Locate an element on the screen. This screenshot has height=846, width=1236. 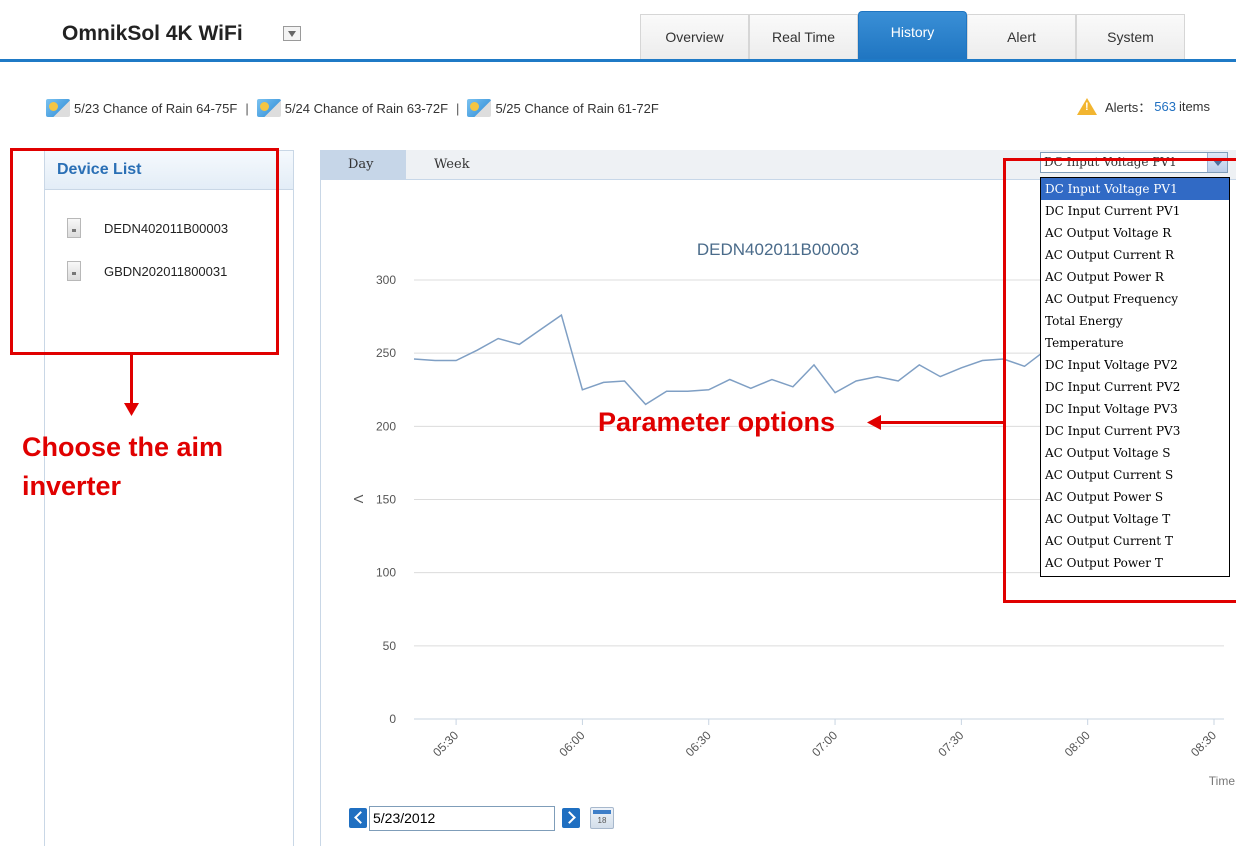
parameter-arrow-line is located at coordinates (942, 422).